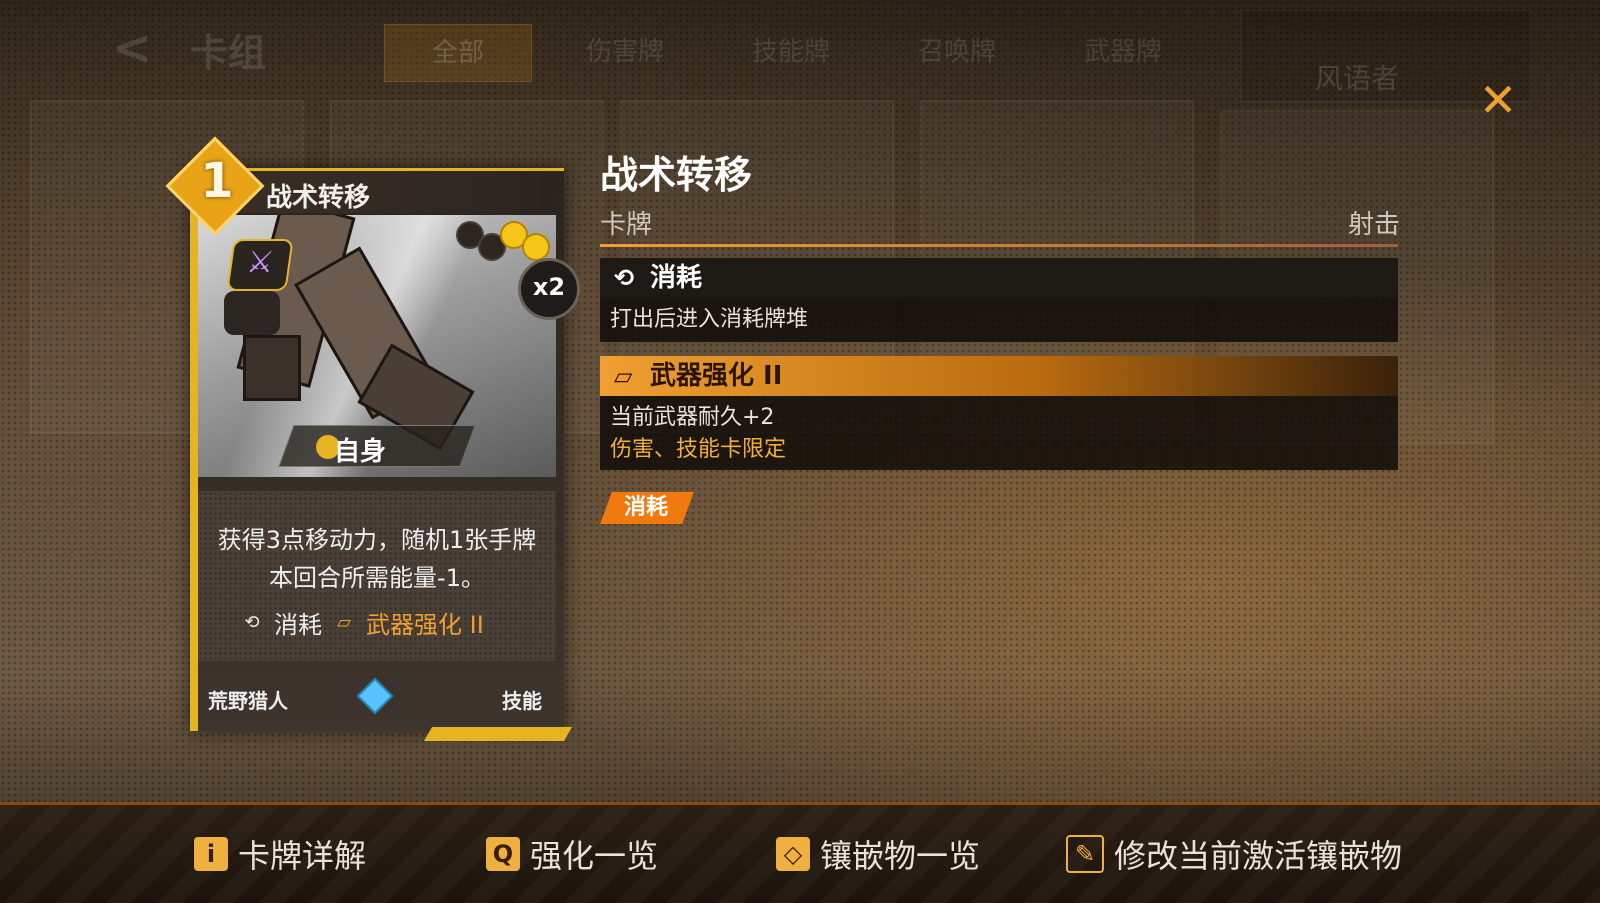 The width and height of the screenshot is (1600, 903). I want to click on card-class: 荒野猎人, so click(248, 701).